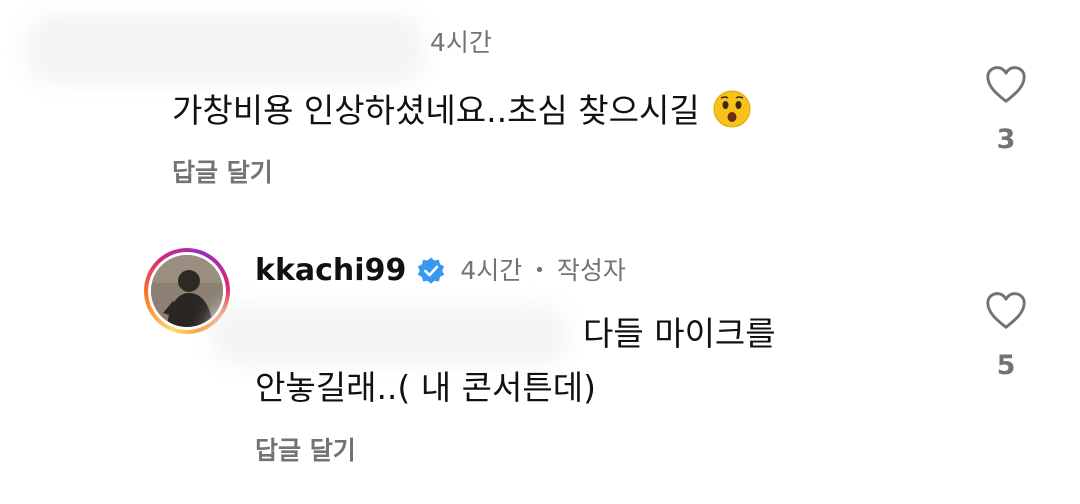 The width and height of the screenshot is (1080, 504). What do you see at coordinates (1006, 139) in the screenshot?
I see `like-count: 3` at bounding box center [1006, 139].